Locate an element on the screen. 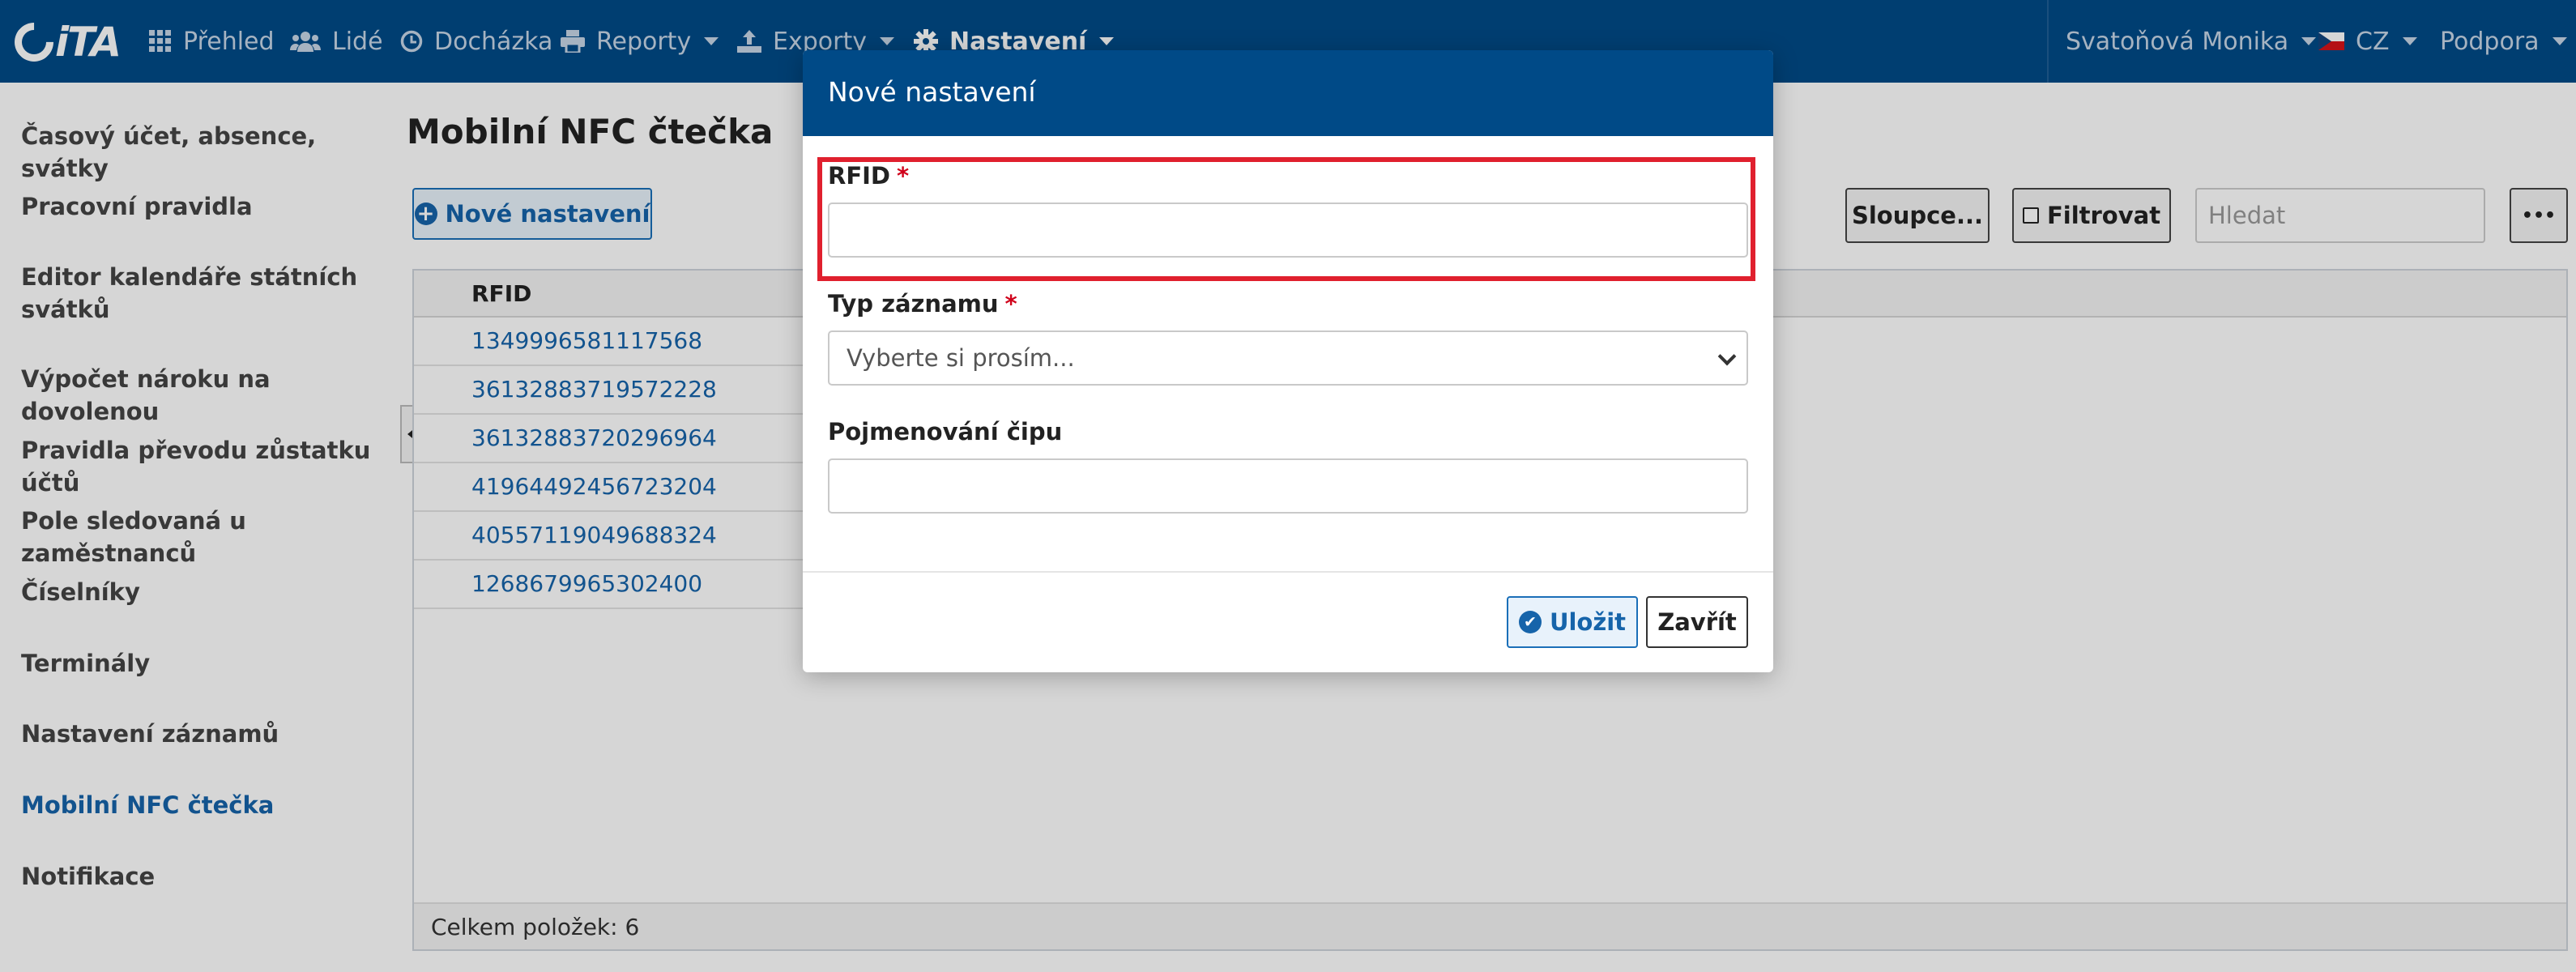 The height and width of the screenshot is (972, 2576). close-button: Zavřít is located at coordinates (1697, 622).